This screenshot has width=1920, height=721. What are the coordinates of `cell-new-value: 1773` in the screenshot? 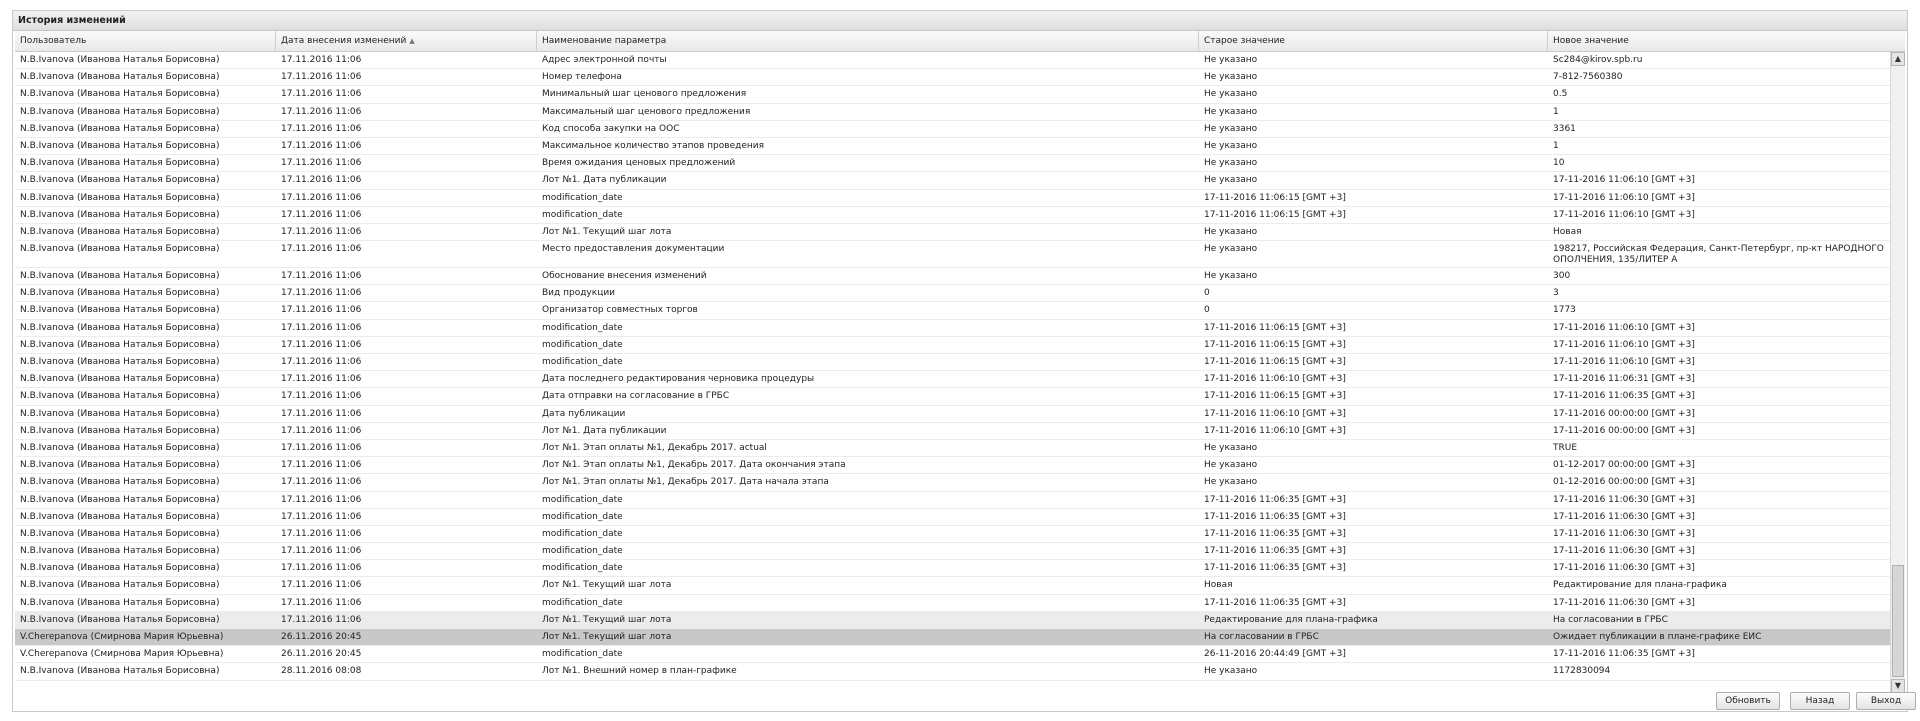 It's located at (1564, 310).